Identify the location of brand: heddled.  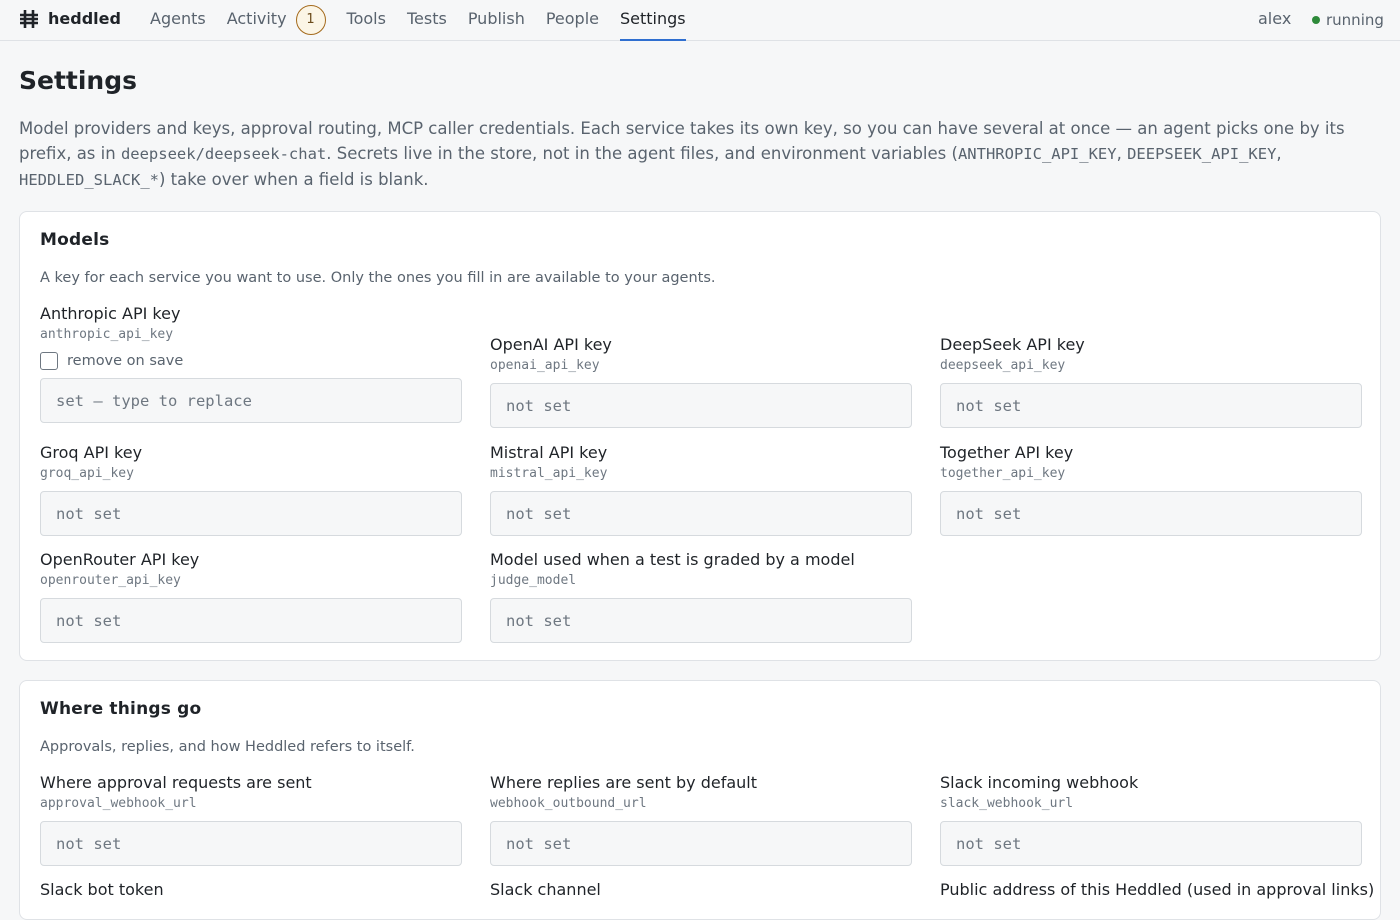
(69, 19).